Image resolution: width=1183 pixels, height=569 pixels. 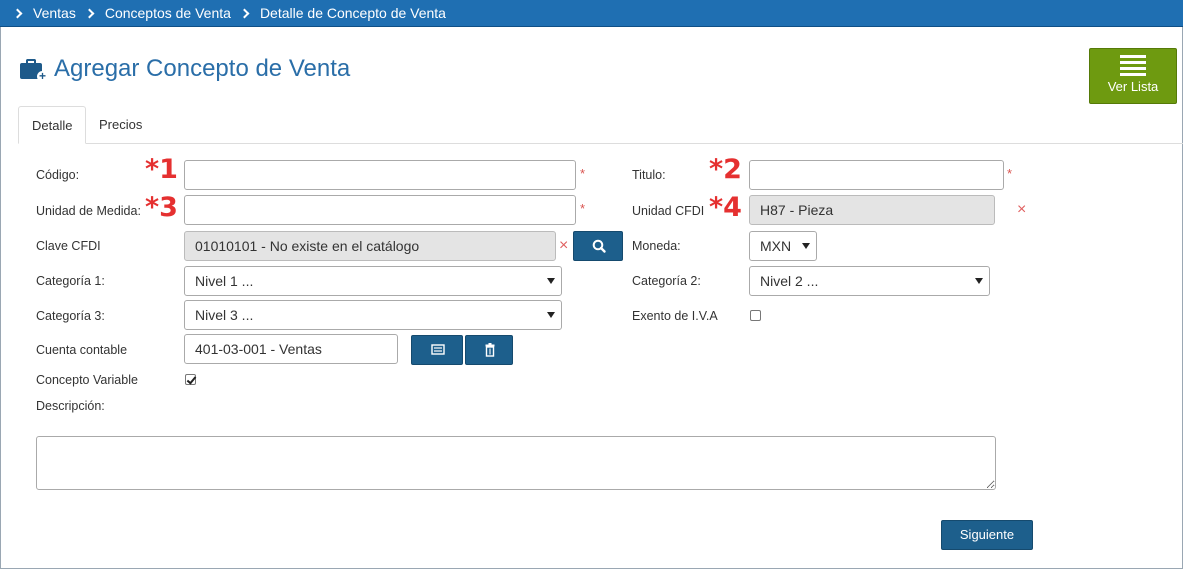 I want to click on unidad-cfdi-label: Unidad CFDI, so click(x=668, y=211).